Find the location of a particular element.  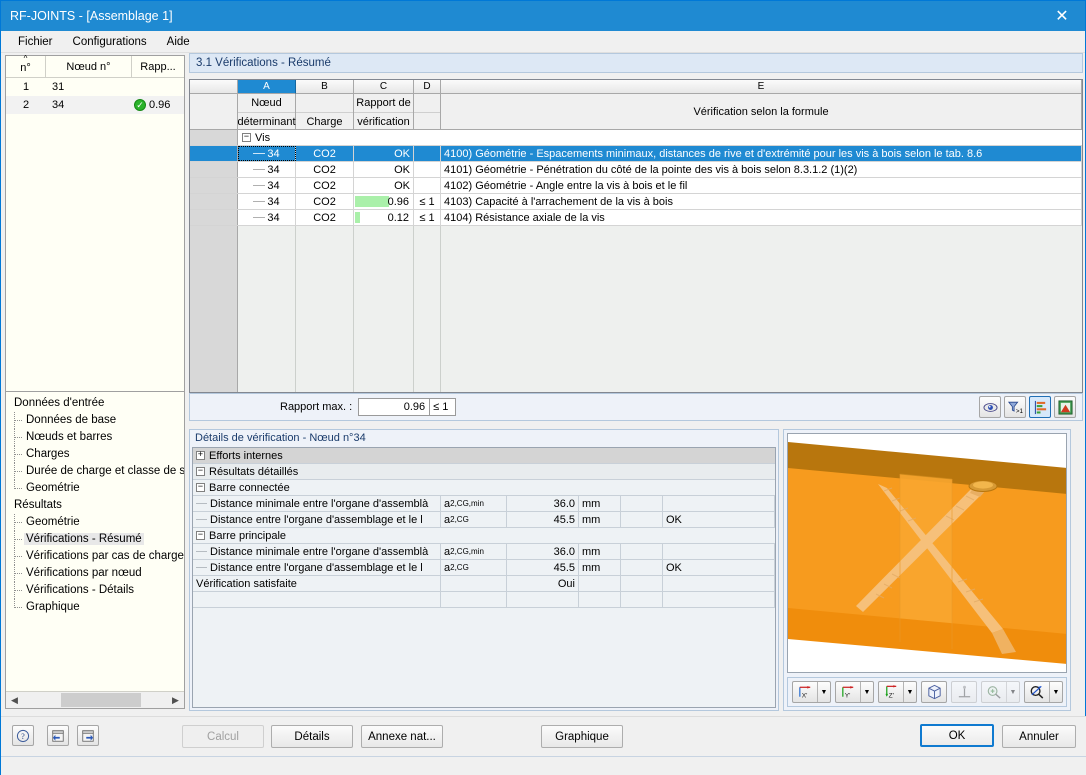

expand-icon: + is located at coordinates (200, 455).